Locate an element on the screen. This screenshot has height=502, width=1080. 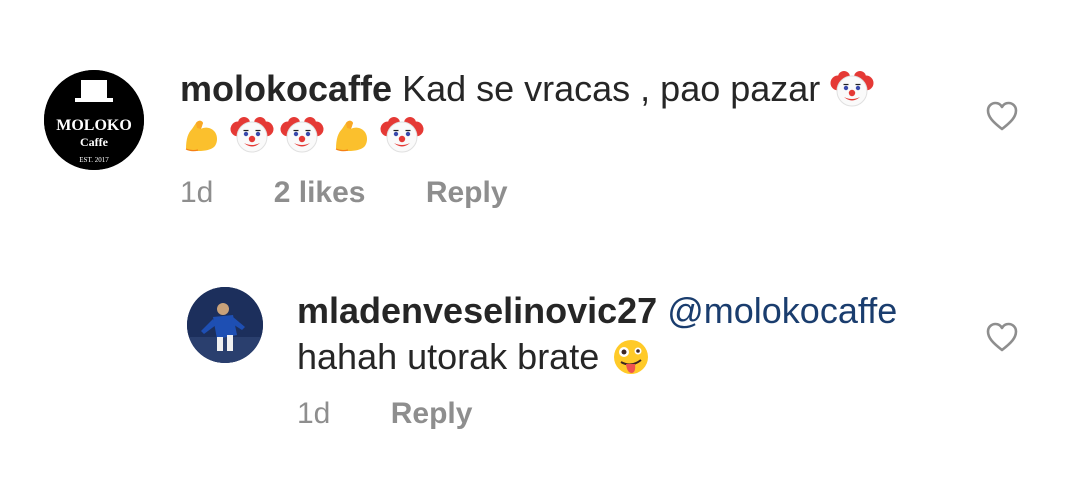
emoji-row is located at coordinates (570, 135).